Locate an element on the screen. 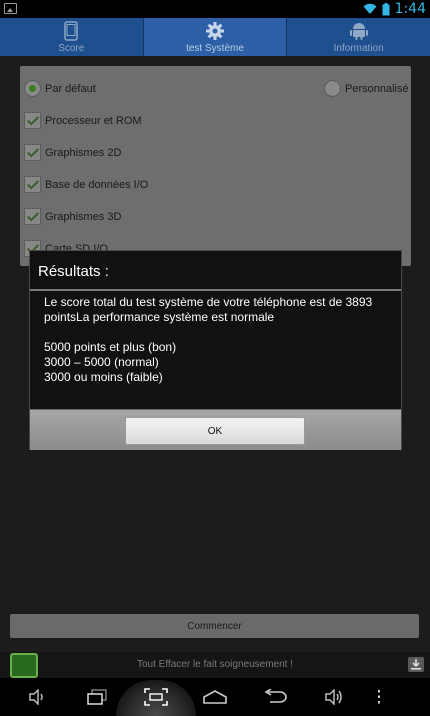  tab-test-systeme: test Système is located at coordinates (215, 37).